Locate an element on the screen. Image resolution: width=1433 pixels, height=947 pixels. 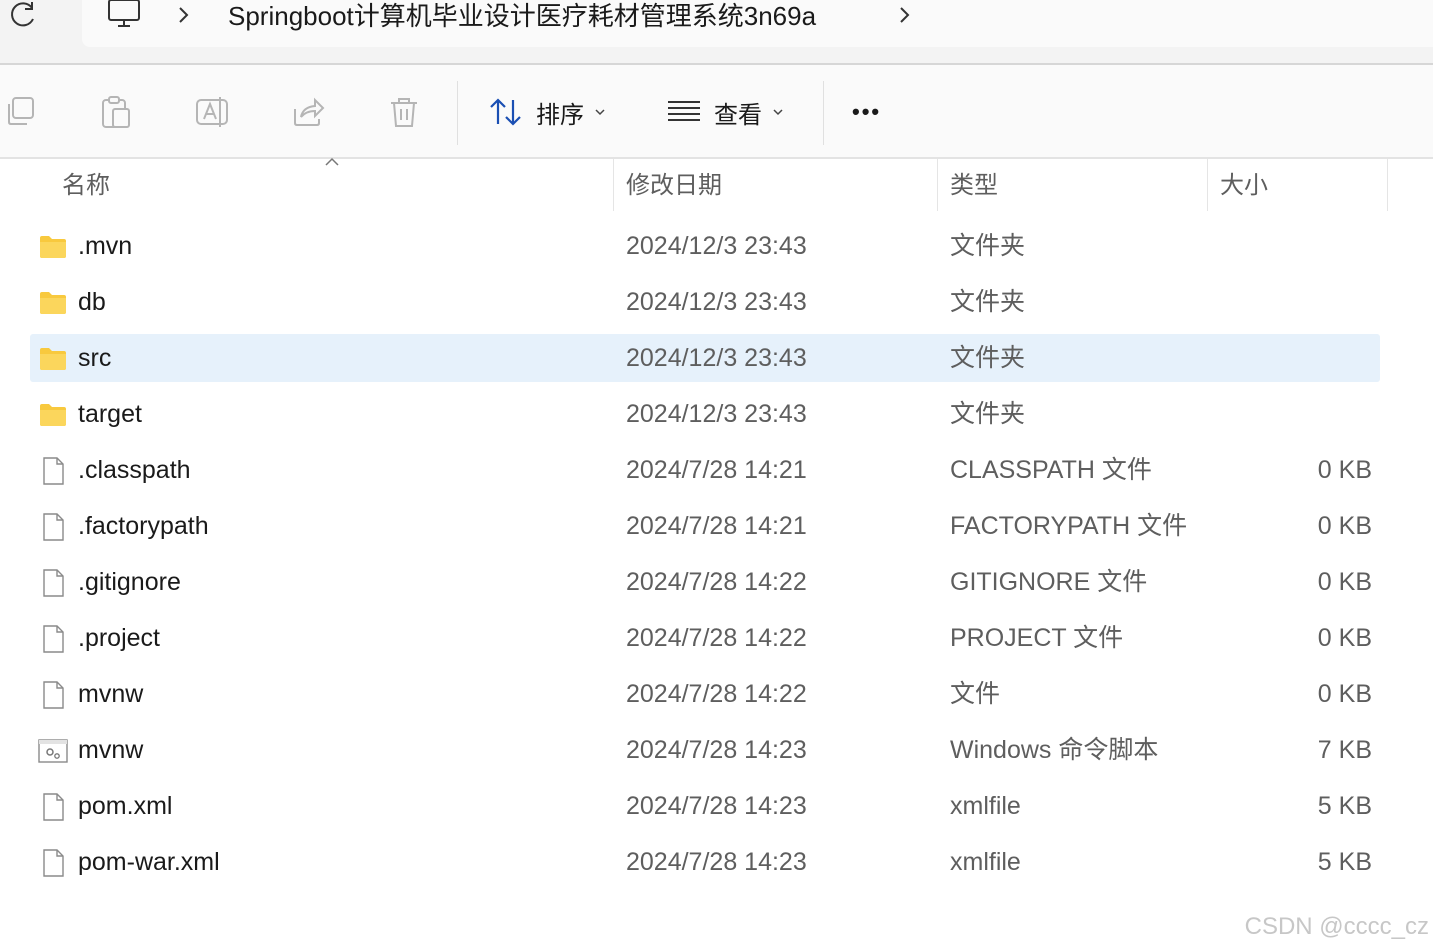
file-row: src 2024/12/3 23:43 文件夹 is located at coordinates (705, 358).